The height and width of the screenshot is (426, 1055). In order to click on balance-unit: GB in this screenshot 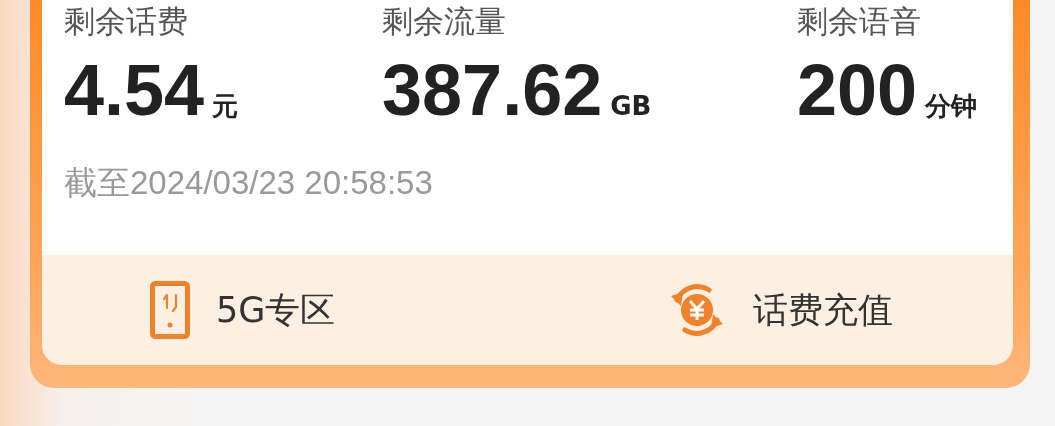, I will do `click(631, 106)`.